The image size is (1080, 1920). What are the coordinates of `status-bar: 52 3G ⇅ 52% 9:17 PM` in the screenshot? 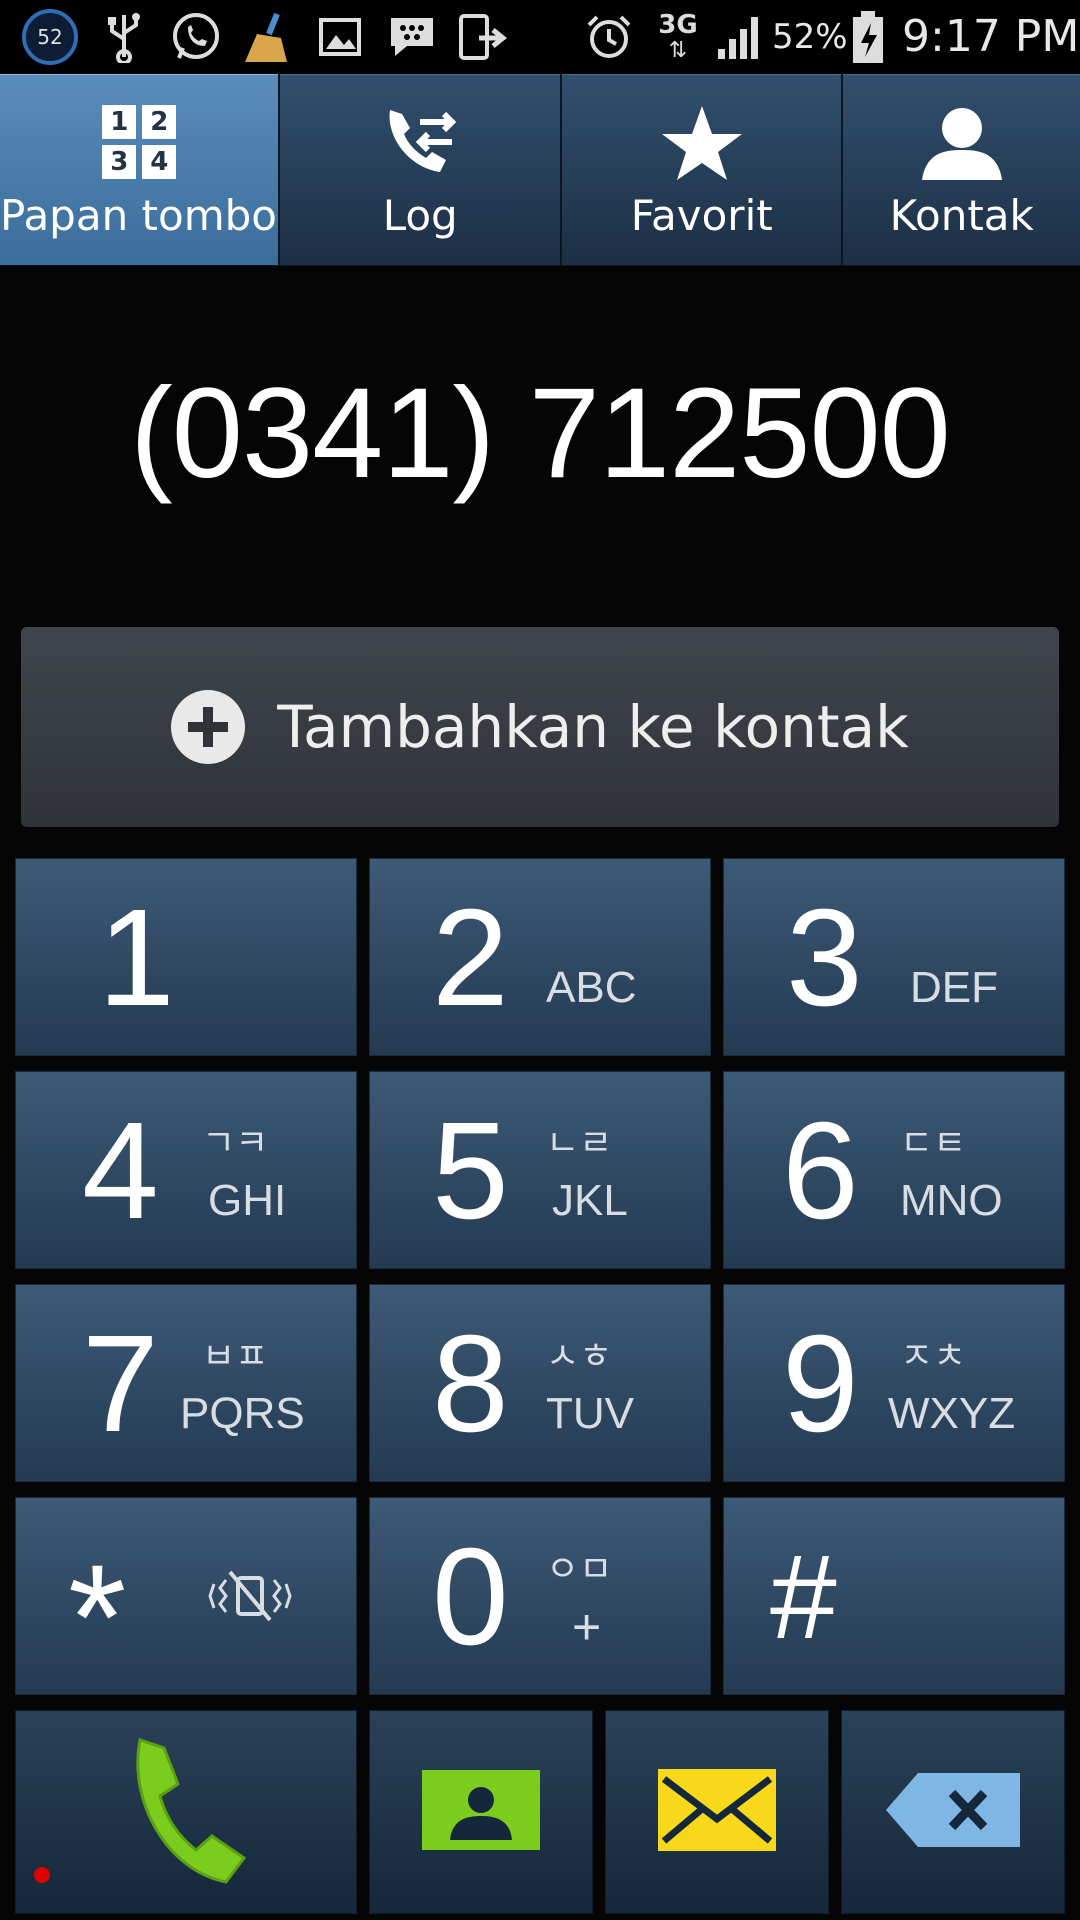 It's located at (540, 37).